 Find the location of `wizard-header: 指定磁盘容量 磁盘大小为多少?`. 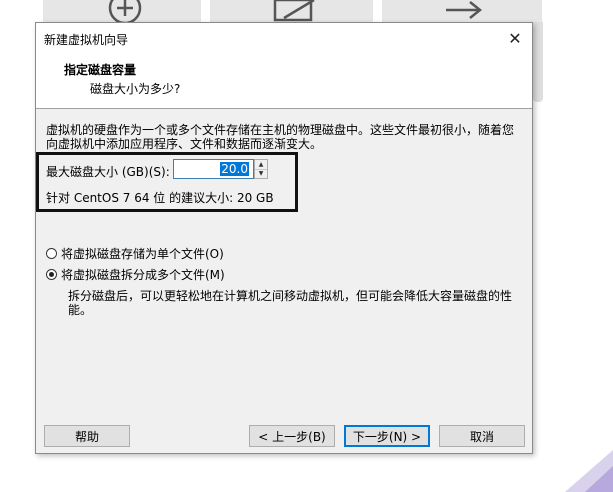

wizard-header: 指定磁盘容量 磁盘大小为多少? is located at coordinates (284, 81).